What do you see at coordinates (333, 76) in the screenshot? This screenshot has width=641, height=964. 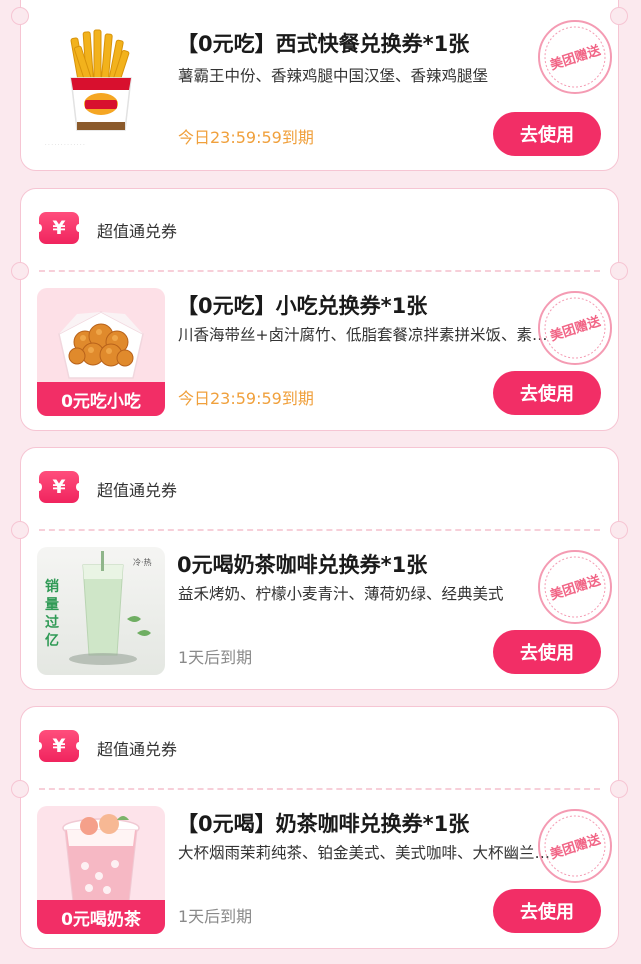 I see `coupon-description: 薯霸王中份、香辣鸡腿中国汉堡、香辣鸡腿堡` at bounding box center [333, 76].